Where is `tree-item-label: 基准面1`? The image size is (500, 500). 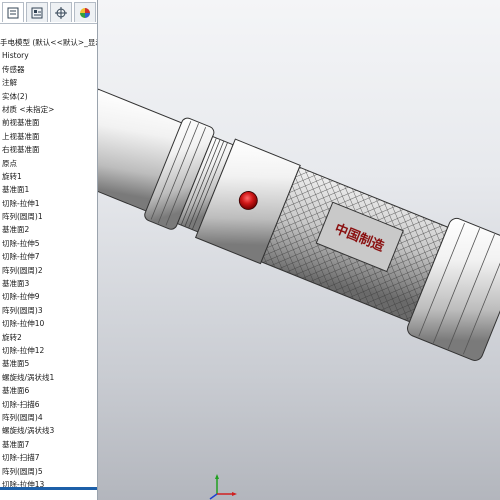 tree-item-label: 基准面1 is located at coordinates (16, 190).